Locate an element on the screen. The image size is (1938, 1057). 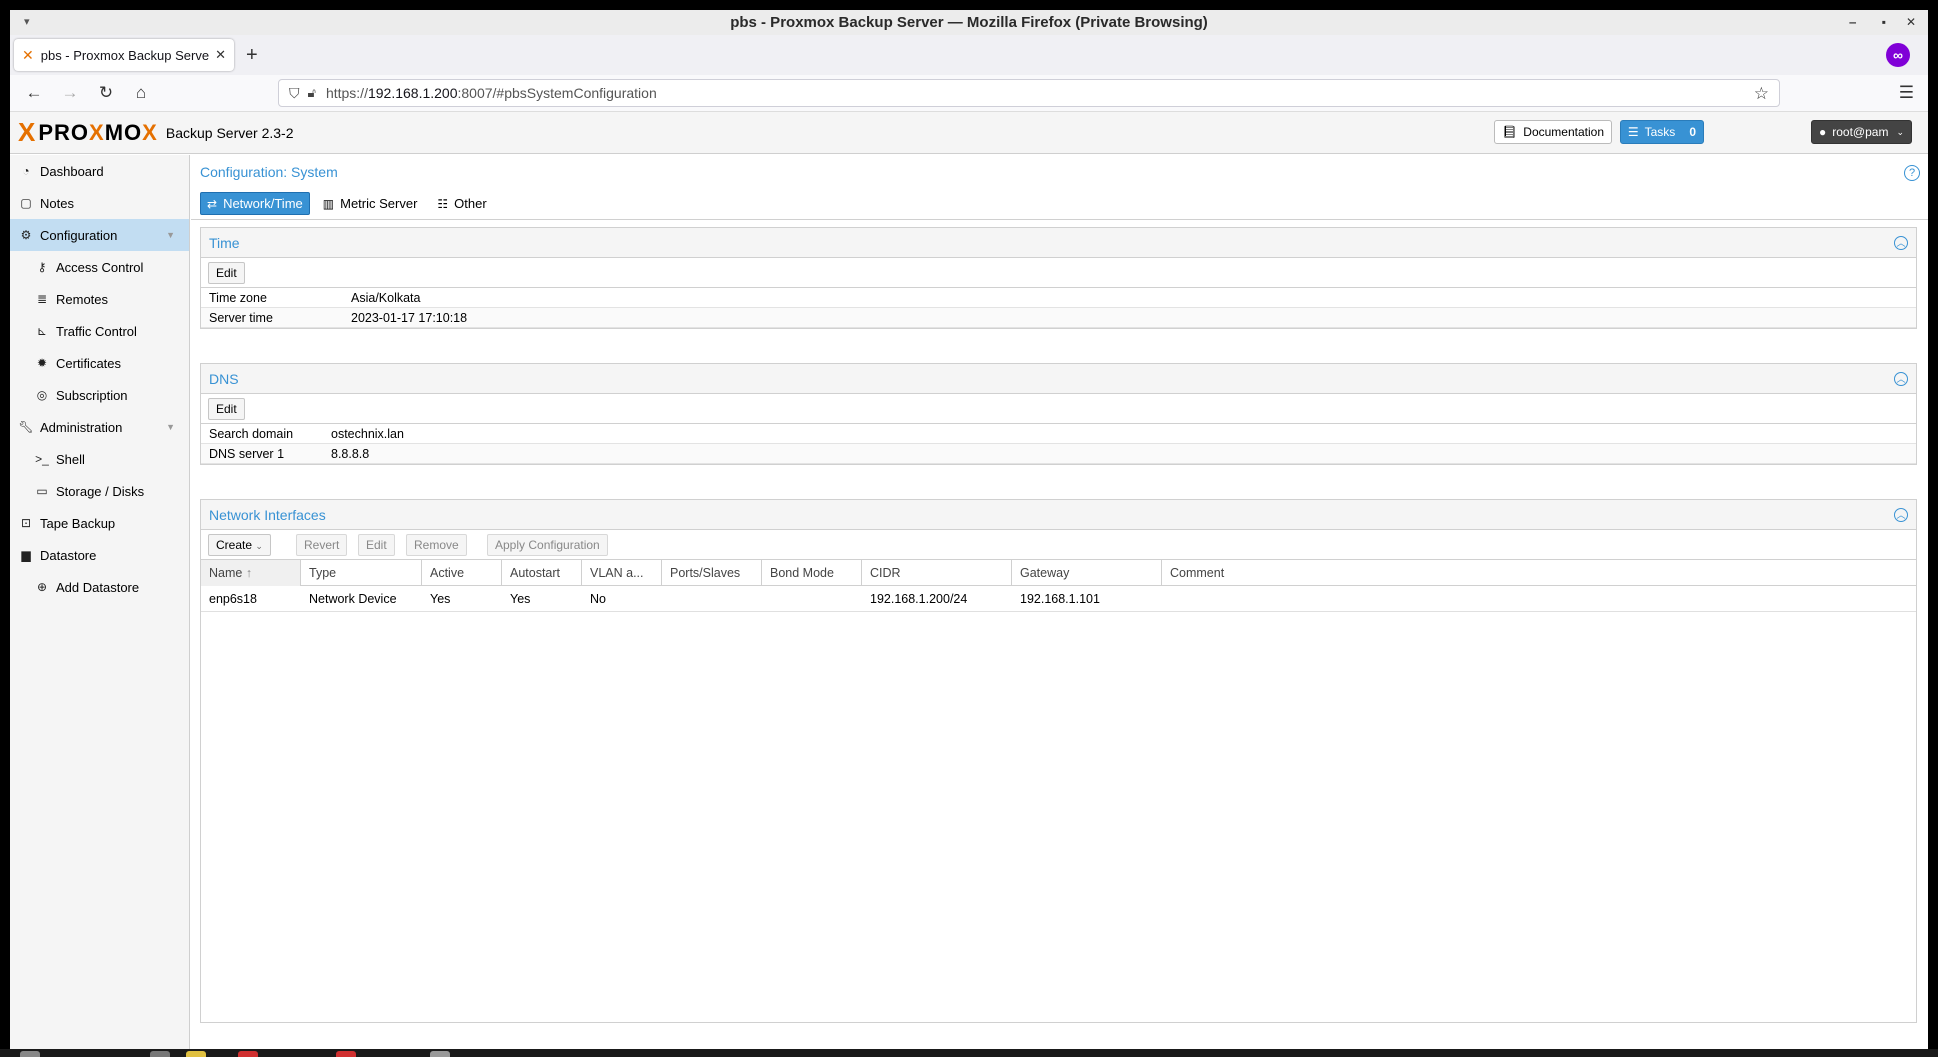
sidebar-item-remotes: ≣ Remotes is located at coordinates (99, 299).